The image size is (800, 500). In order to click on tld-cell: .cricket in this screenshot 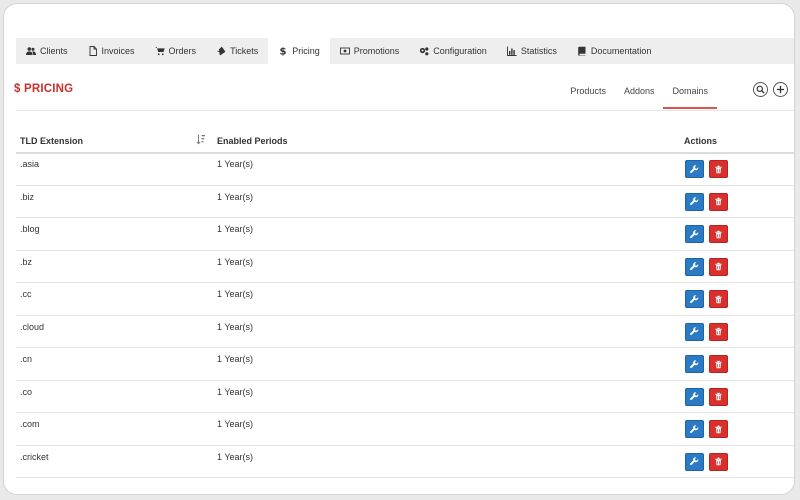, I will do `click(34, 456)`.